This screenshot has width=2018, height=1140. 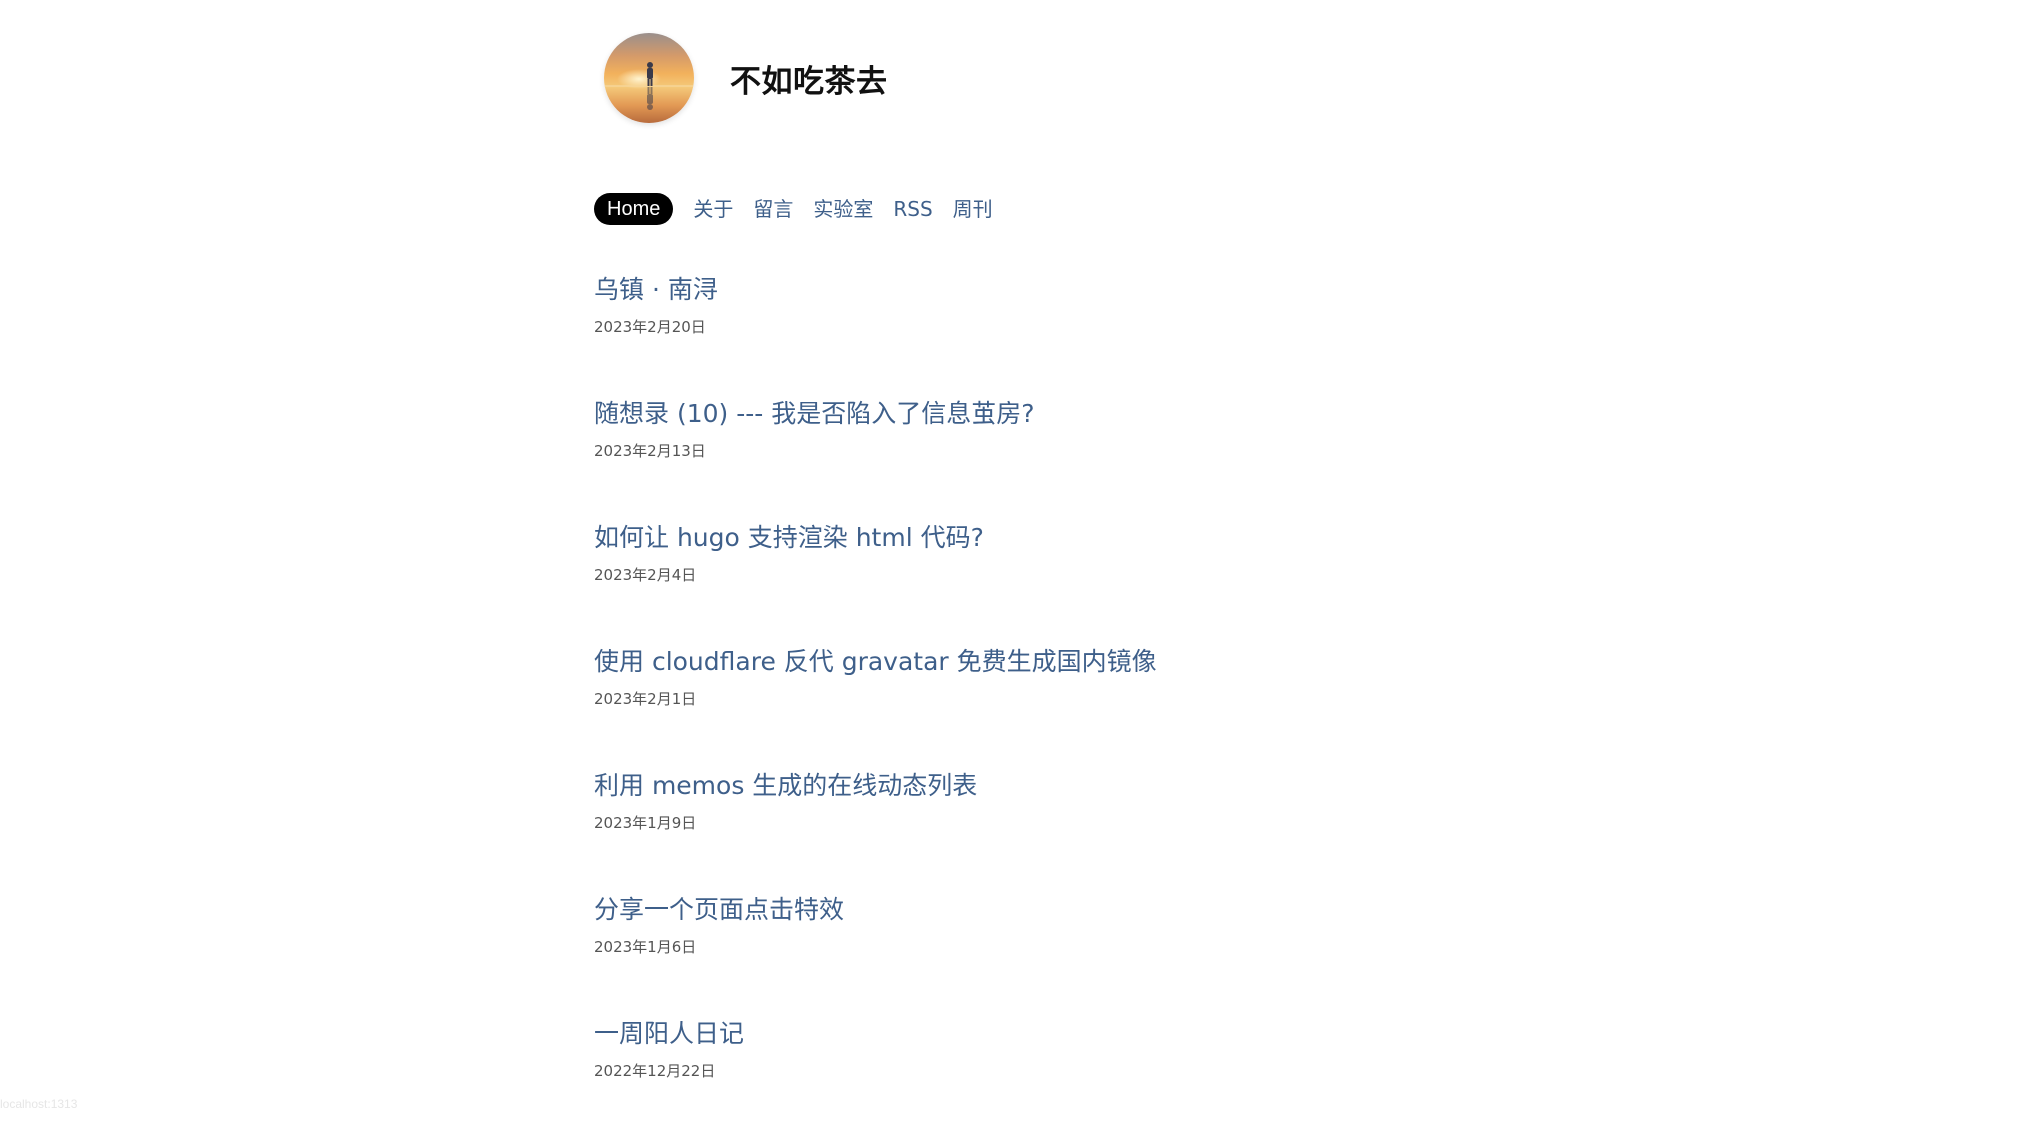 What do you see at coordinates (912, 209) in the screenshot?
I see `nav-item-rss: RSS` at bounding box center [912, 209].